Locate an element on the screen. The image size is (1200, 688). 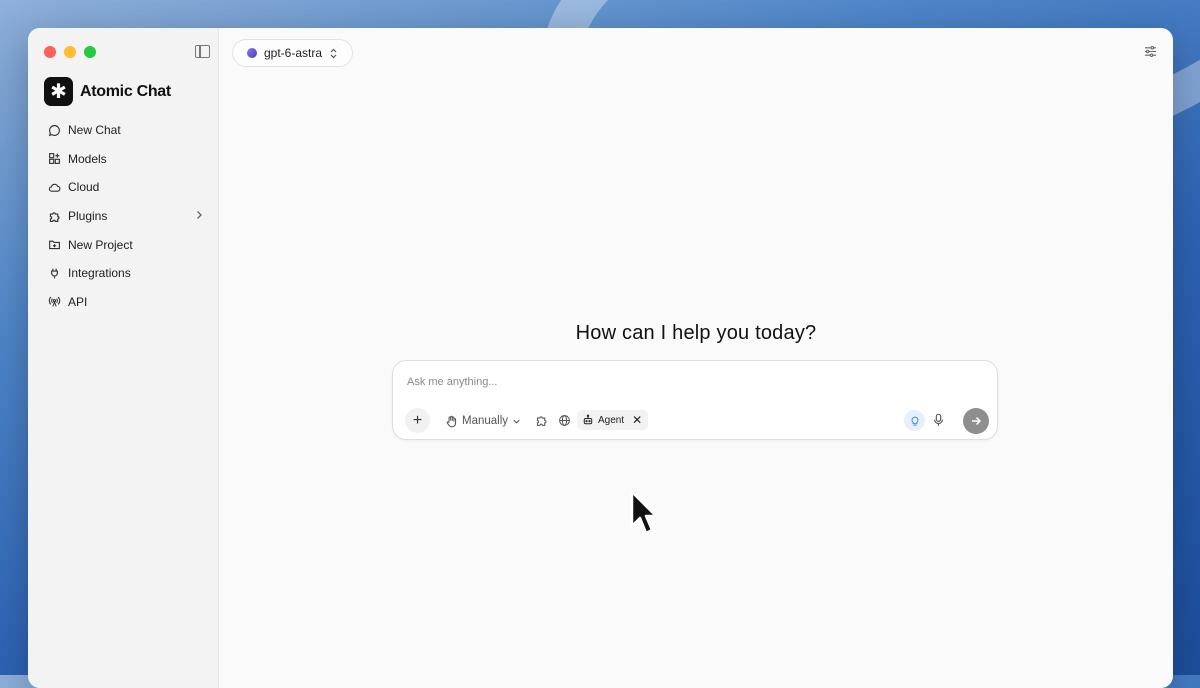
microphone-icon is located at coordinates (938, 420).